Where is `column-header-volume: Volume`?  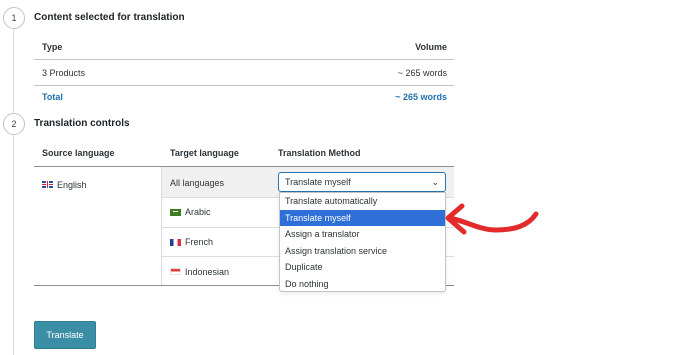 column-header-volume: Volume is located at coordinates (431, 47).